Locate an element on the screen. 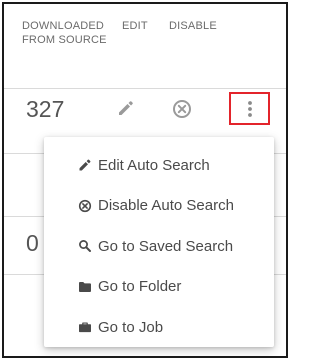  menu-item-label: Edit Auto Search is located at coordinates (154, 165).